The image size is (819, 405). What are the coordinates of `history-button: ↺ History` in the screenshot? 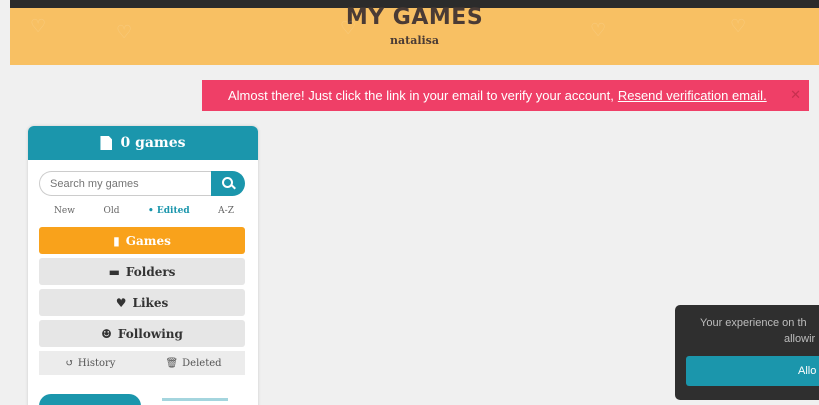 It's located at (90, 363).